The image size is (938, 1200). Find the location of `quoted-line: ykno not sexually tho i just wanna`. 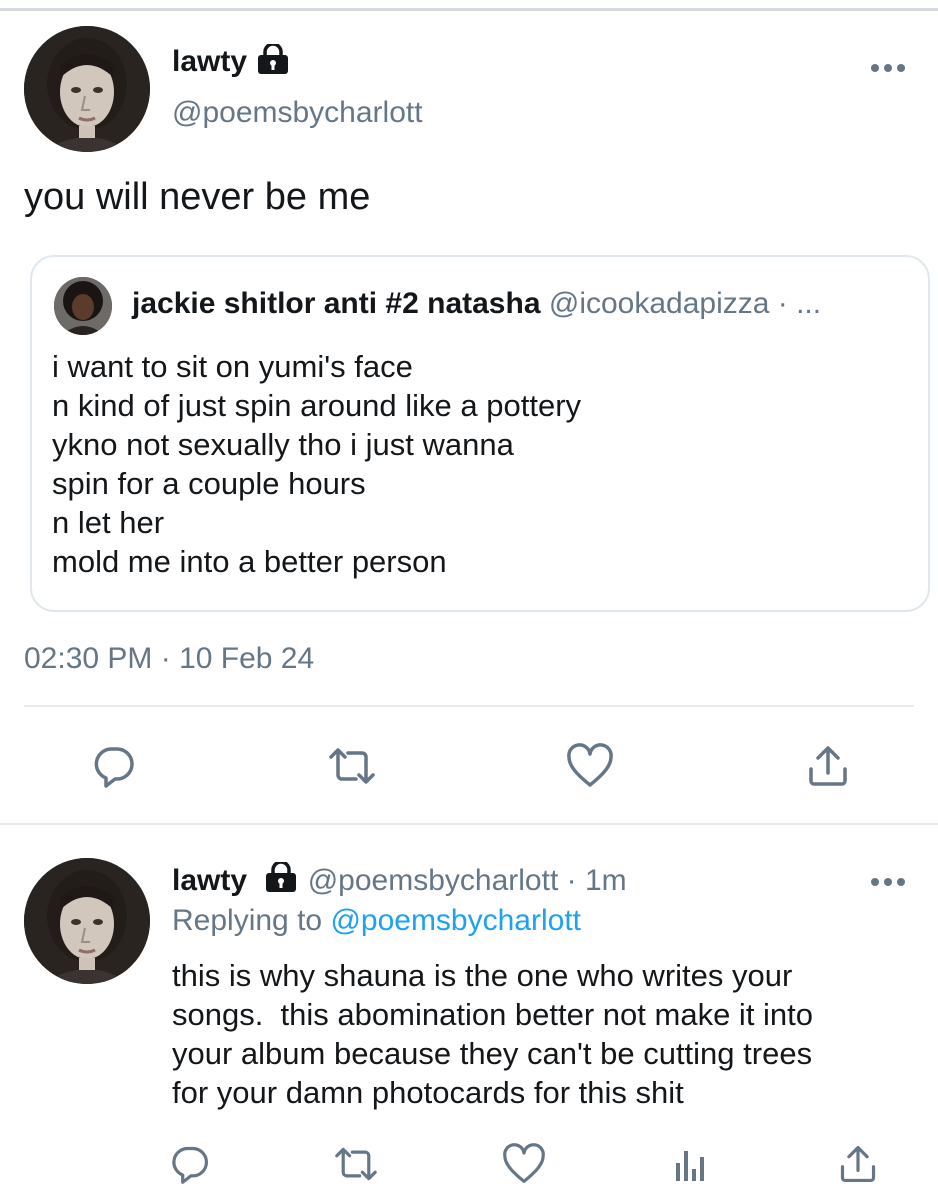

quoted-line: ykno not sexually tho i just wanna is located at coordinates (283, 444).